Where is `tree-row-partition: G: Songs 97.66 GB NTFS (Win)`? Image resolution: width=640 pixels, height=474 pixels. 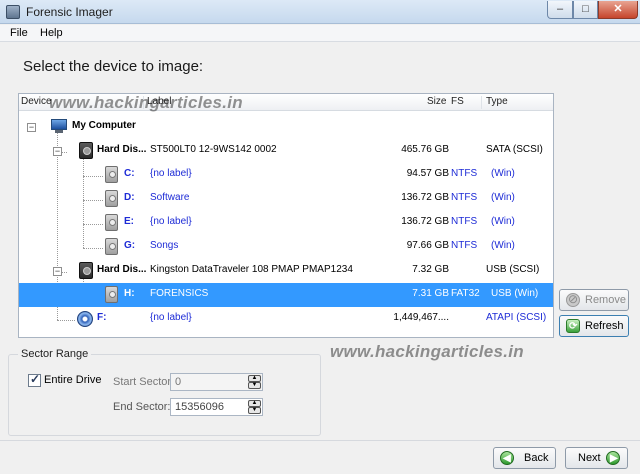 tree-row-partition: G: Songs 97.66 GB NTFS (Win) is located at coordinates (286, 247).